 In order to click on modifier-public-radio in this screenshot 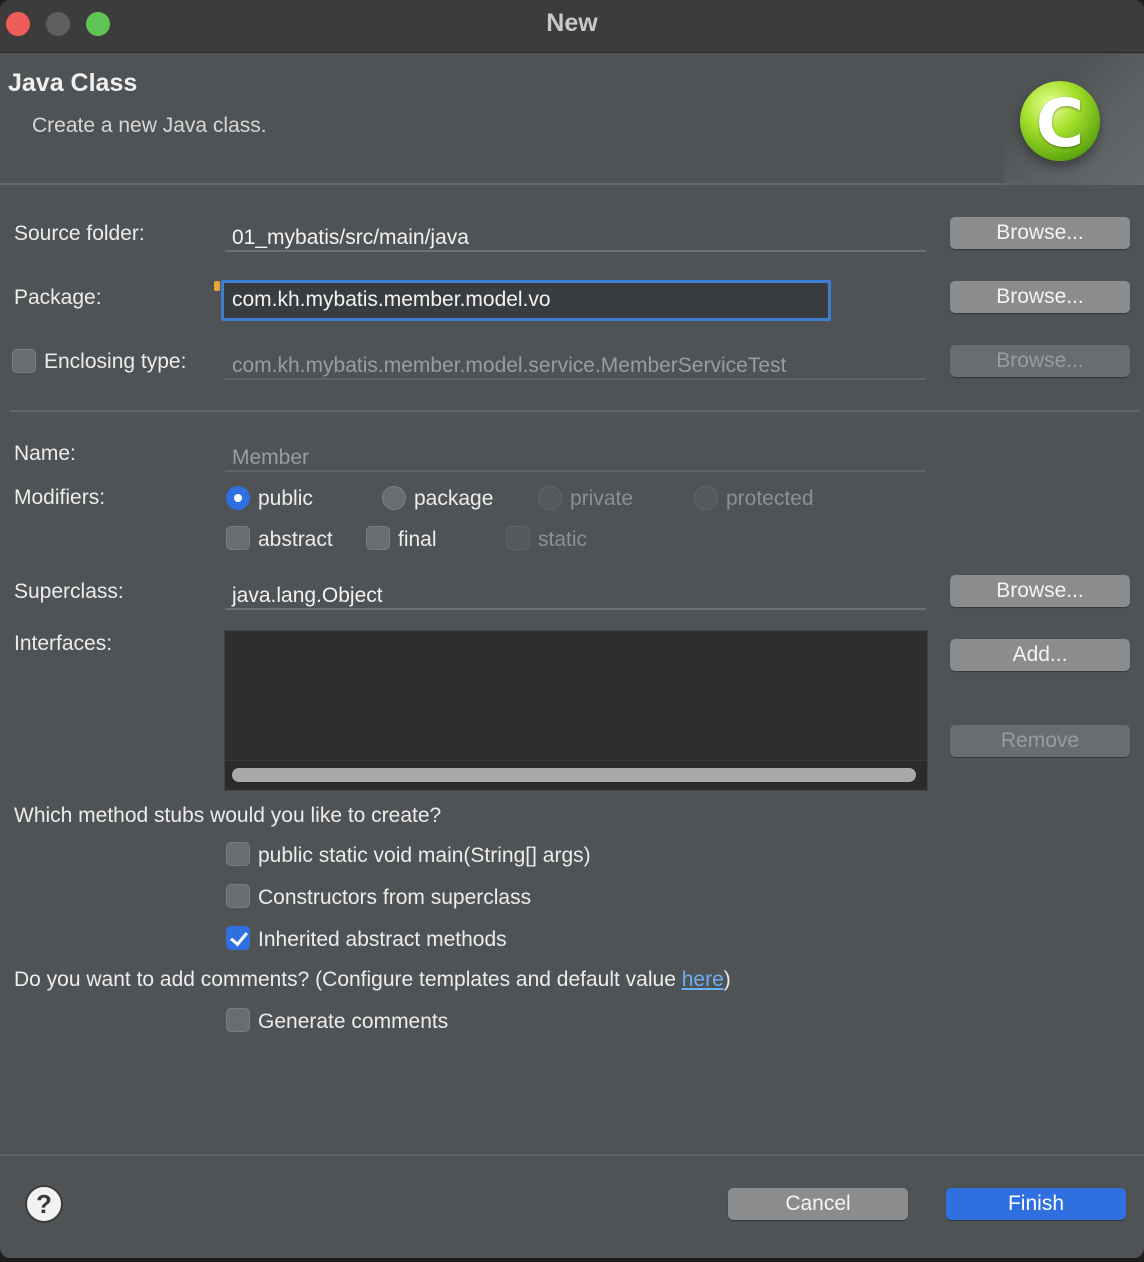, I will do `click(238, 498)`.